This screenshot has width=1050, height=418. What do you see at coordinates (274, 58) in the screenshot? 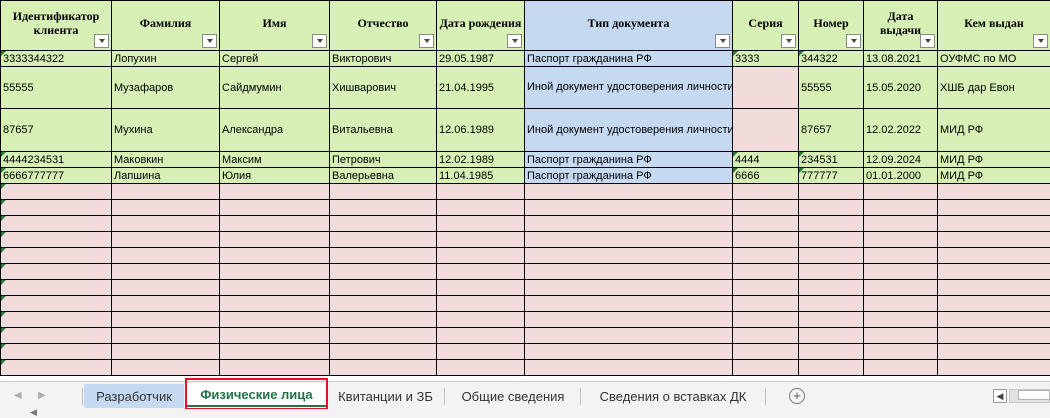
I see `cell-first-name: Сергей` at bounding box center [274, 58].